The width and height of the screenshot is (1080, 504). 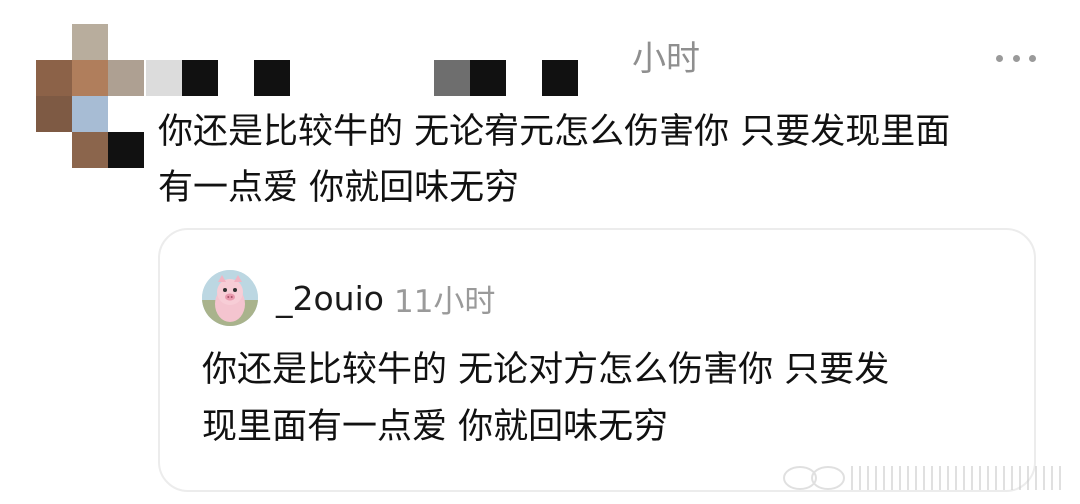 I want to click on quoted-text-line: 现里面有一点爱 你就回味无穷, so click(x=435, y=427).